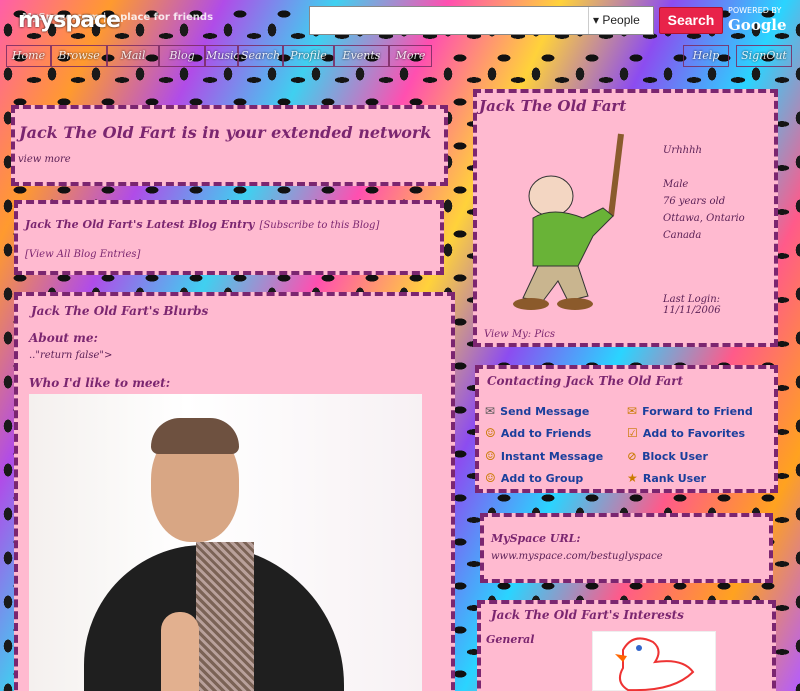 The width and height of the screenshot is (800, 691). I want to click on nav-help: Help, so click(706, 56).